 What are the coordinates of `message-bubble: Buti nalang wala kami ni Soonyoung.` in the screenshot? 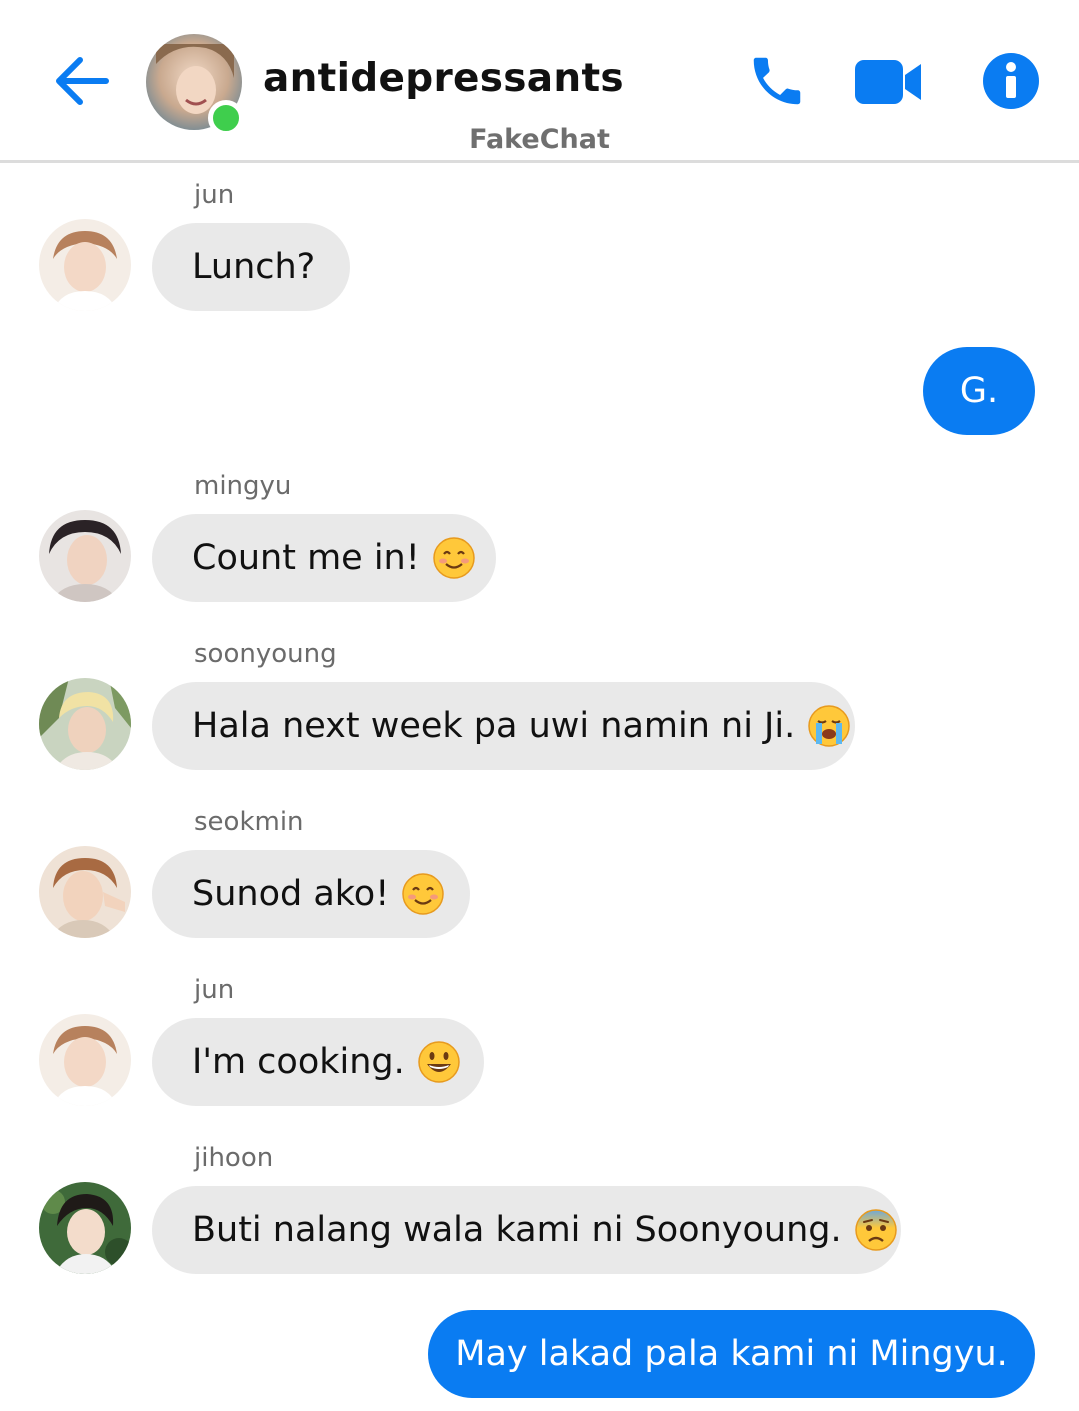 It's located at (526, 1230).